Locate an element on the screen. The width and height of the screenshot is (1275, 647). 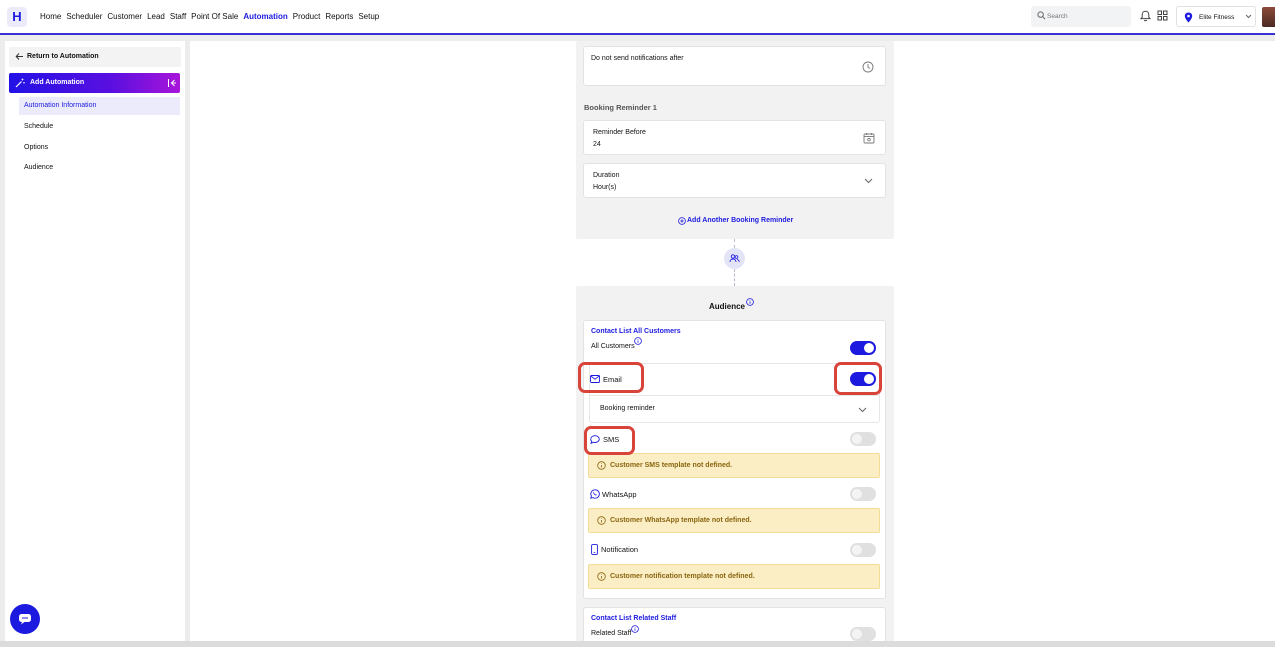
related-staff-toggle is located at coordinates (863, 634).